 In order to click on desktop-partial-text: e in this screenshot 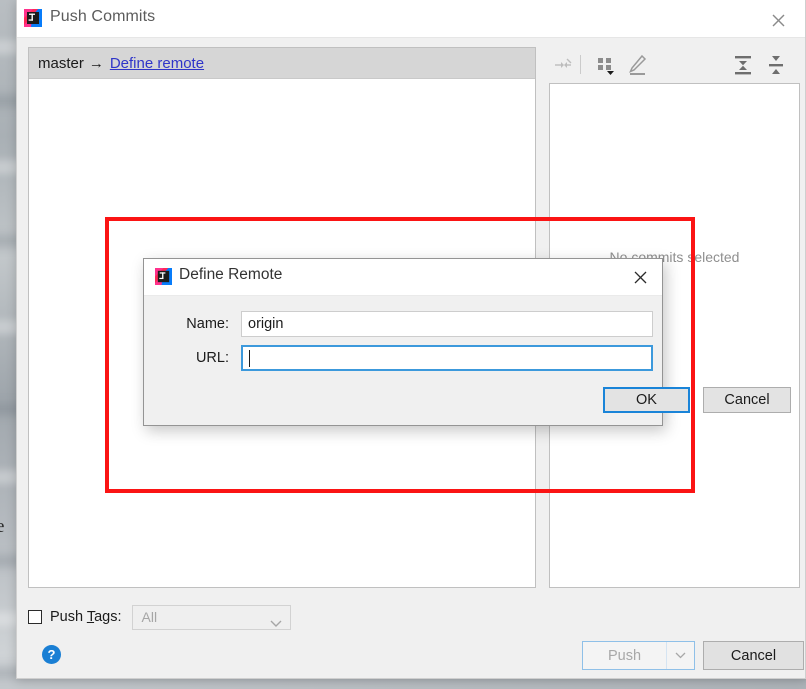, I will do `click(2, 526)`.